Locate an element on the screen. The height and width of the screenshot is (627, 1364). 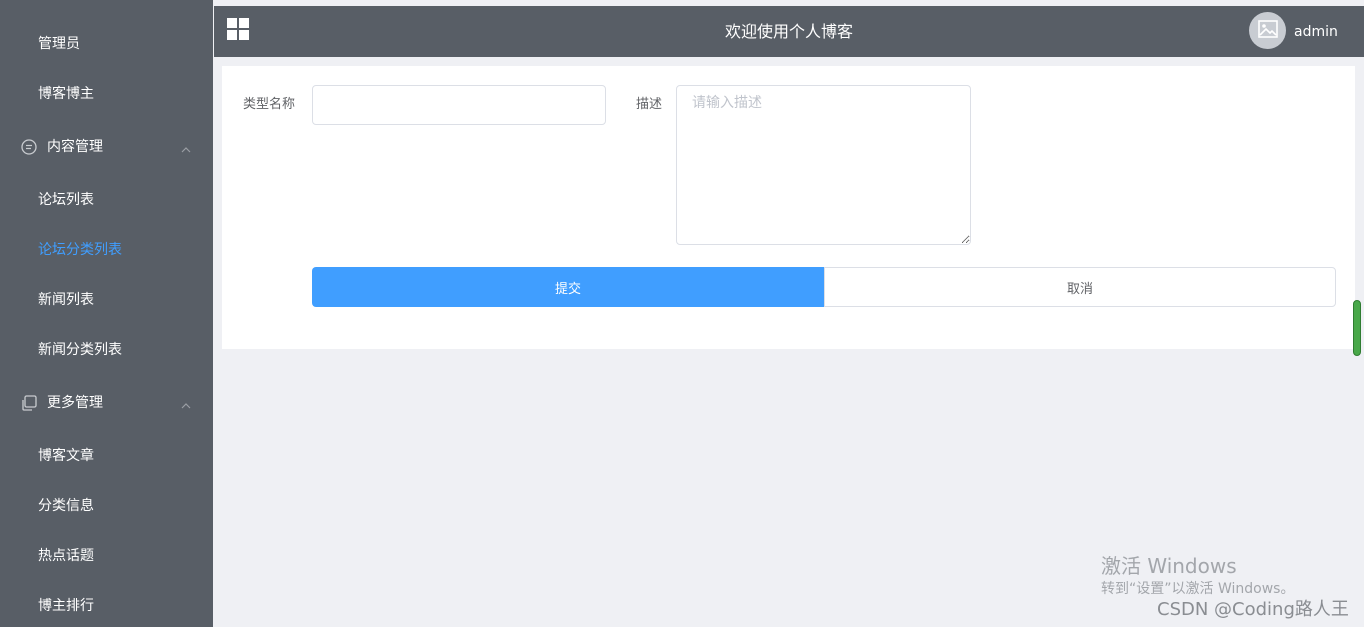
avatar is located at coordinates (1267, 30).